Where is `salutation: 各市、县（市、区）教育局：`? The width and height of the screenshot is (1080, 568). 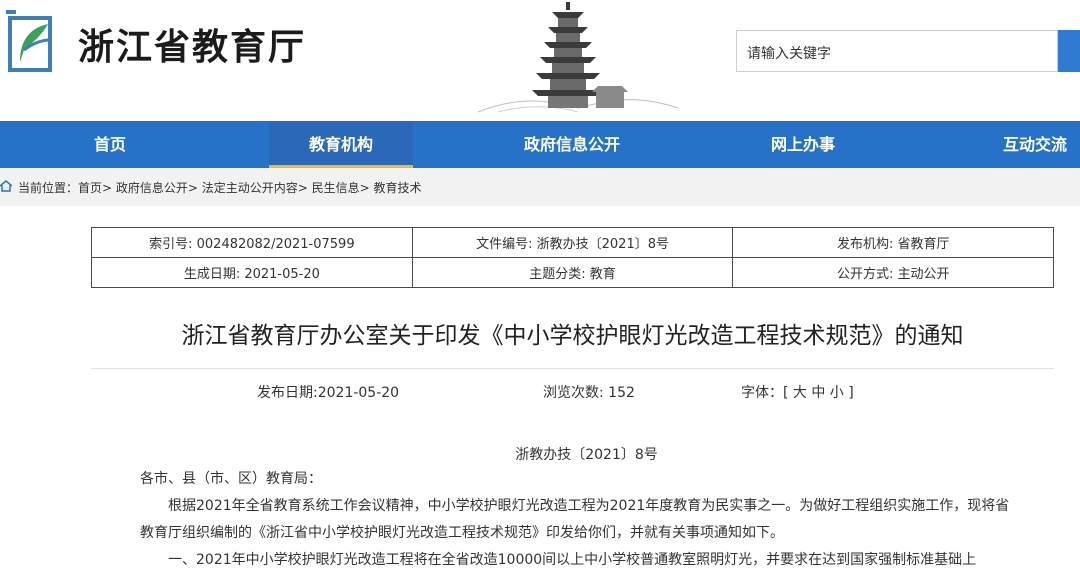
salutation: 各市、县（市、区）教育局： is located at coordinates (231, 479).